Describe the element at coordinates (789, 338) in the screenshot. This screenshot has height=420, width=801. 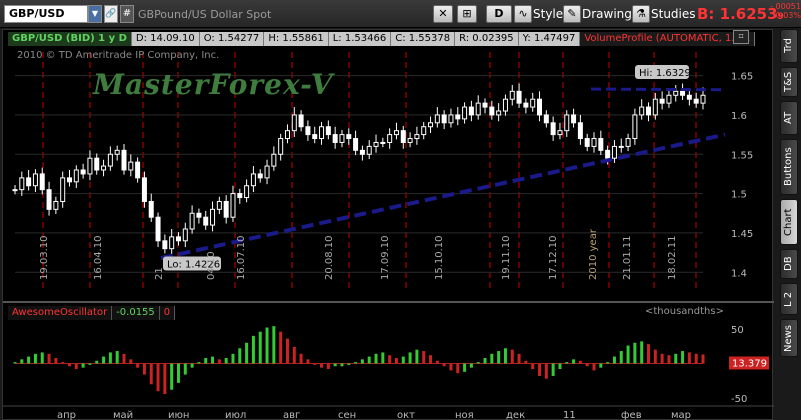
I see `side-tab-news: News` at that location.